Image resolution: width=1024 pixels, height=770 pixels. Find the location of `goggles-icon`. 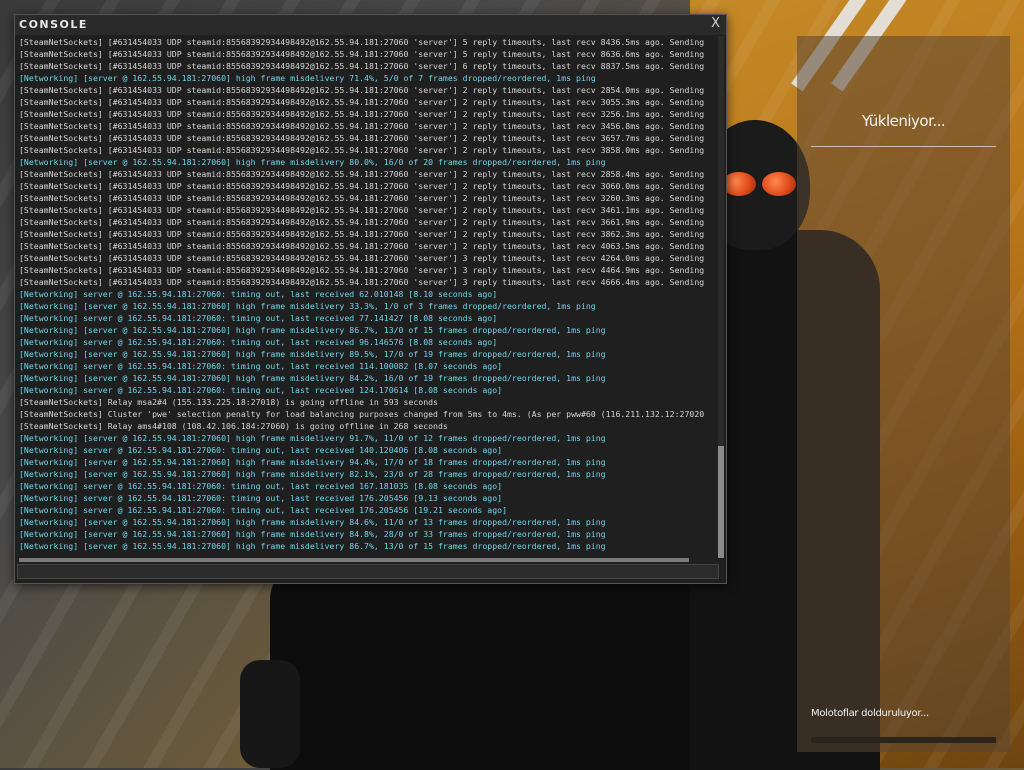

goggles-icon is located at coordinates (759, 186).